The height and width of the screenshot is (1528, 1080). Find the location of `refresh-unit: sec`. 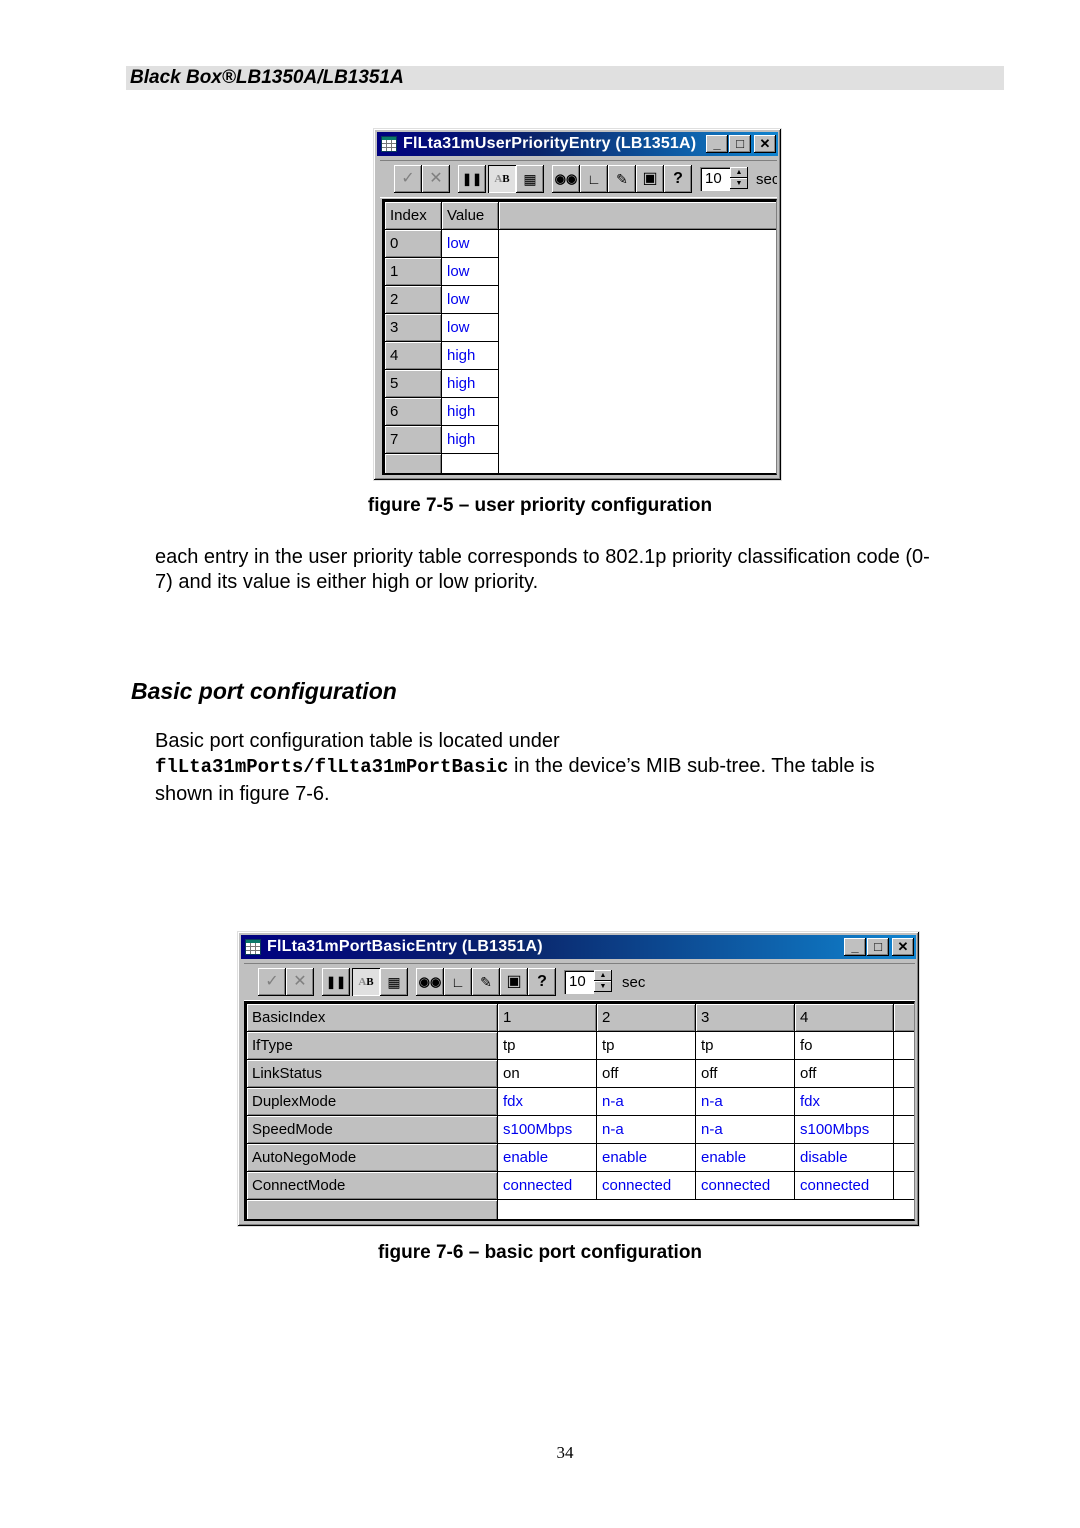

refresh-unit: sec is located at coordinates (634, 982).